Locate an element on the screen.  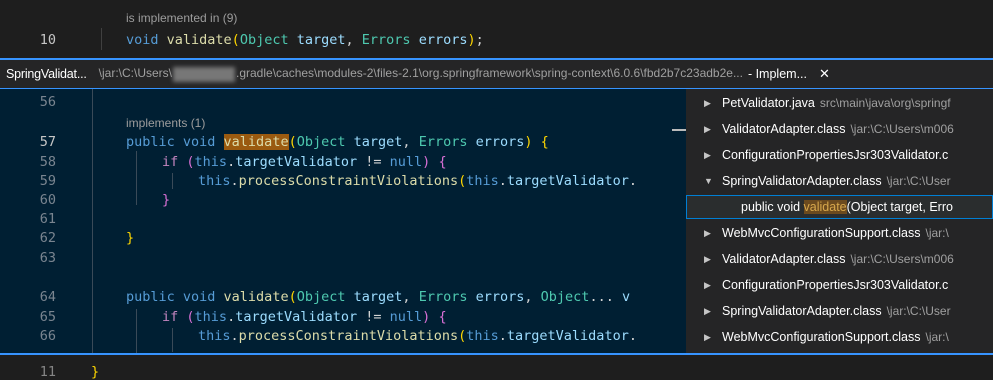
chevron-down-icon: ▼ is located at coordinates (710, 181).